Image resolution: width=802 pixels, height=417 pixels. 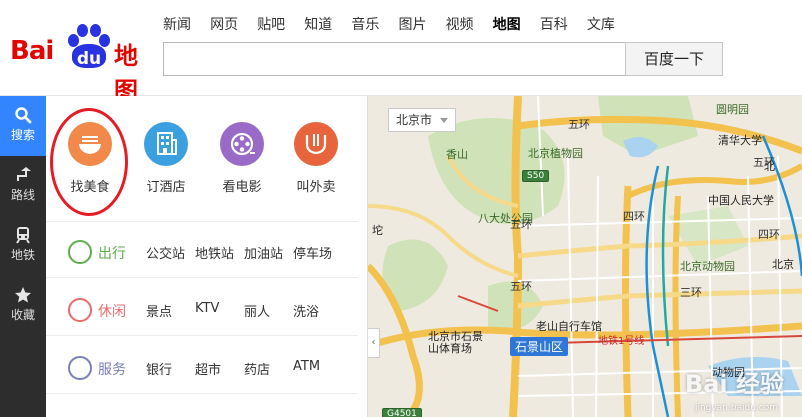 I want to click on quick-watch-movie: 看电影, so click(x=242, y=158).